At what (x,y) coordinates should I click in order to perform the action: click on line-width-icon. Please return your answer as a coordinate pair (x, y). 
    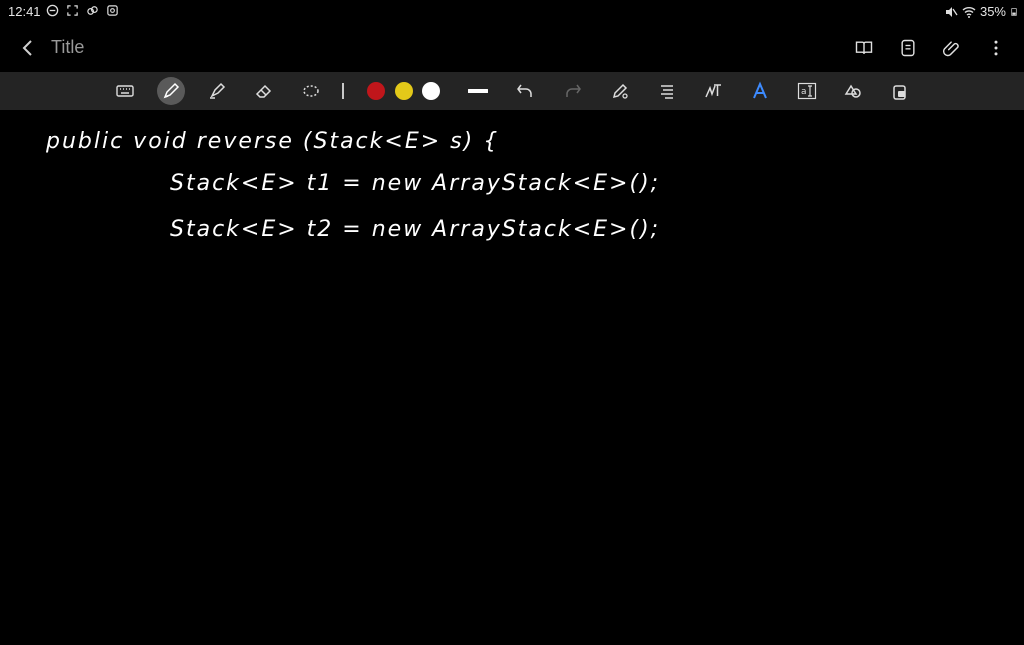
    Looking at the image, I should click on (478, 91).